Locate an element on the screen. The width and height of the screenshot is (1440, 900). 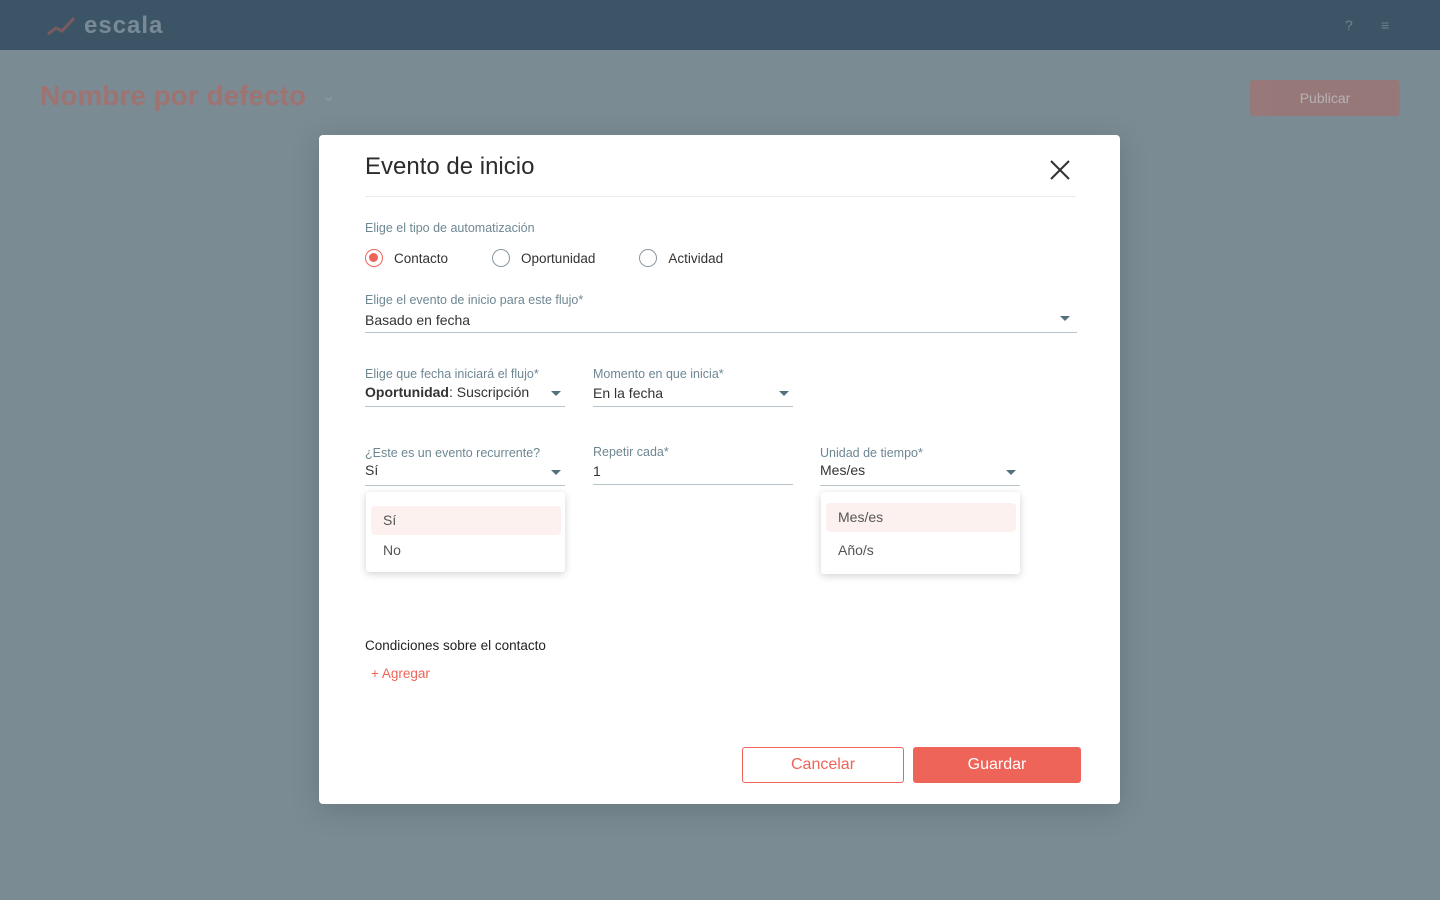
modal-title: Evento de inicio is located at coordinates (450, 166).